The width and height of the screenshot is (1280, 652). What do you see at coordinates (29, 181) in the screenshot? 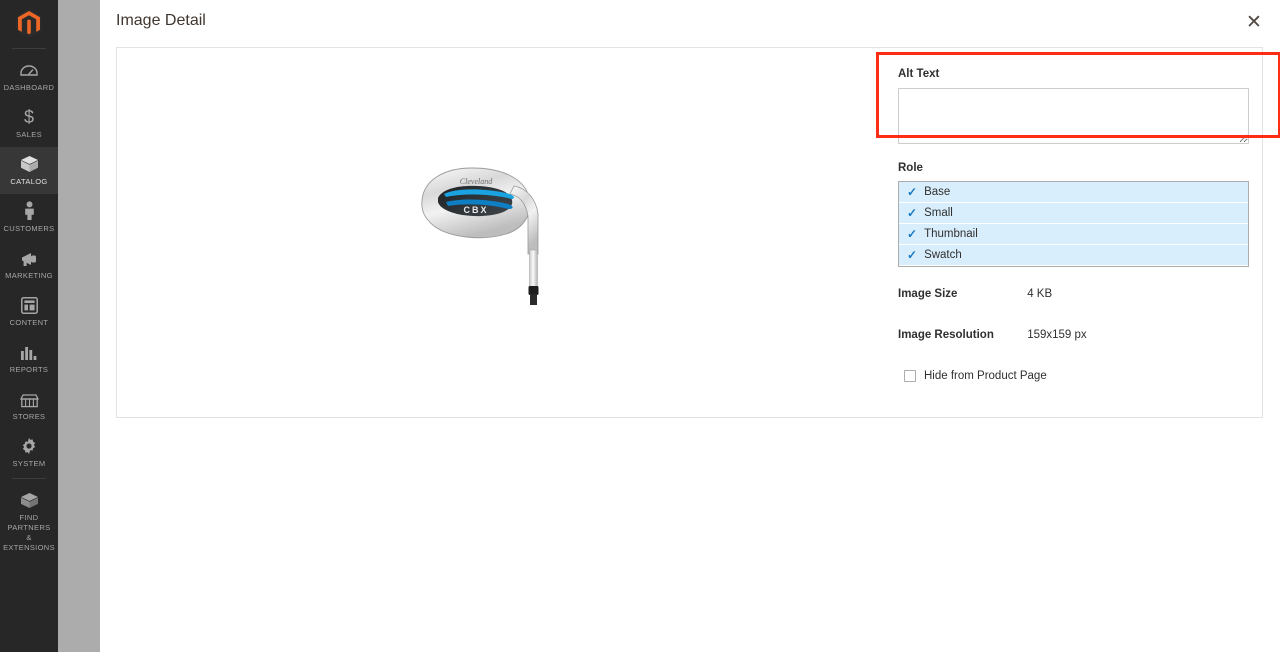
I see `sidebar-item-label: CATALOG` at bounding box center [29, 181].